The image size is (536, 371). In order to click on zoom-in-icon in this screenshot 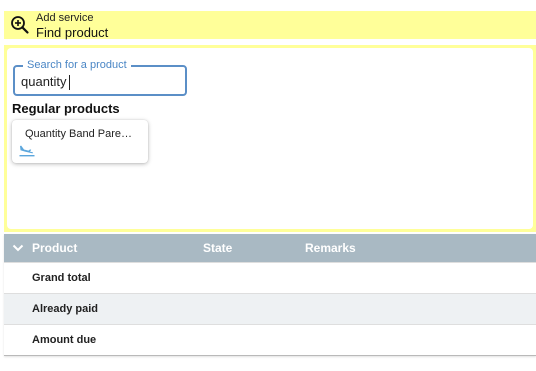, I will do `click(20, 25)`.